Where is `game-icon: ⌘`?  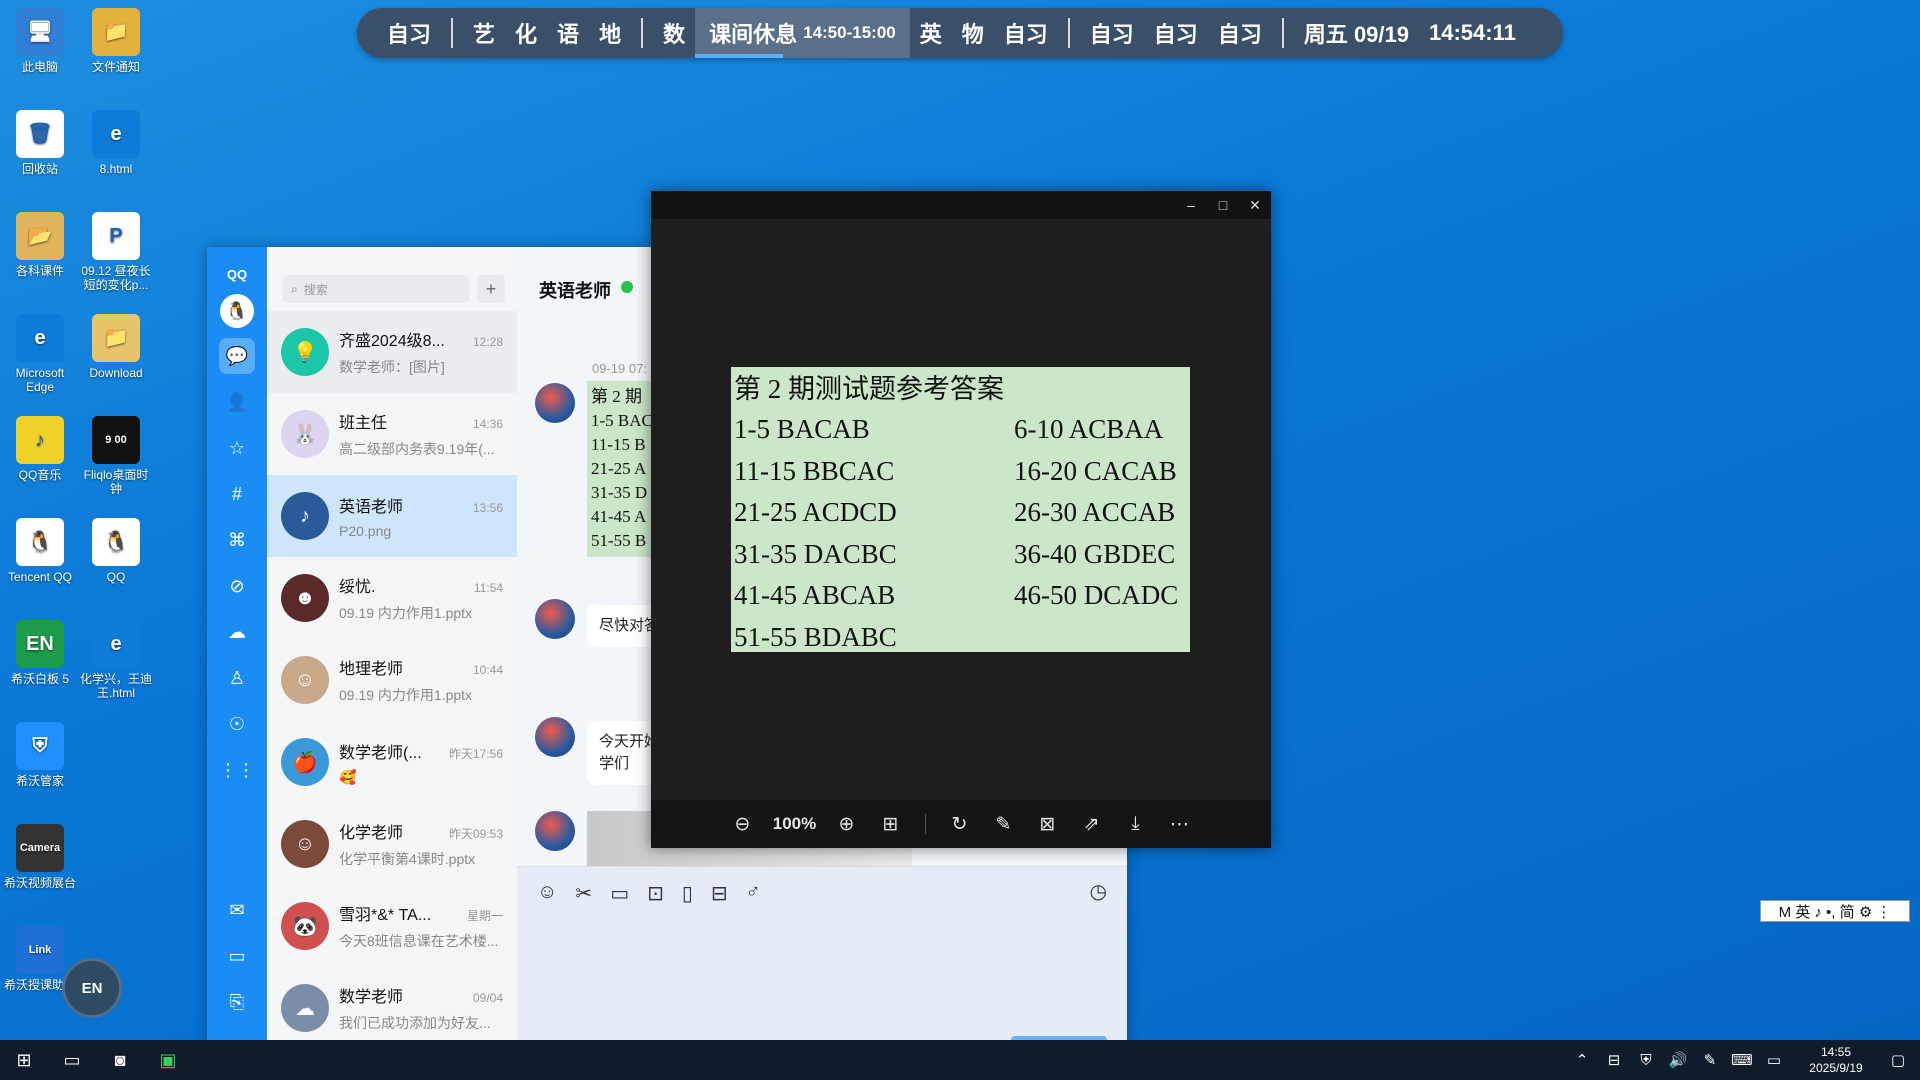
game-icon: ⌘ is located at coordinates (237, 540).